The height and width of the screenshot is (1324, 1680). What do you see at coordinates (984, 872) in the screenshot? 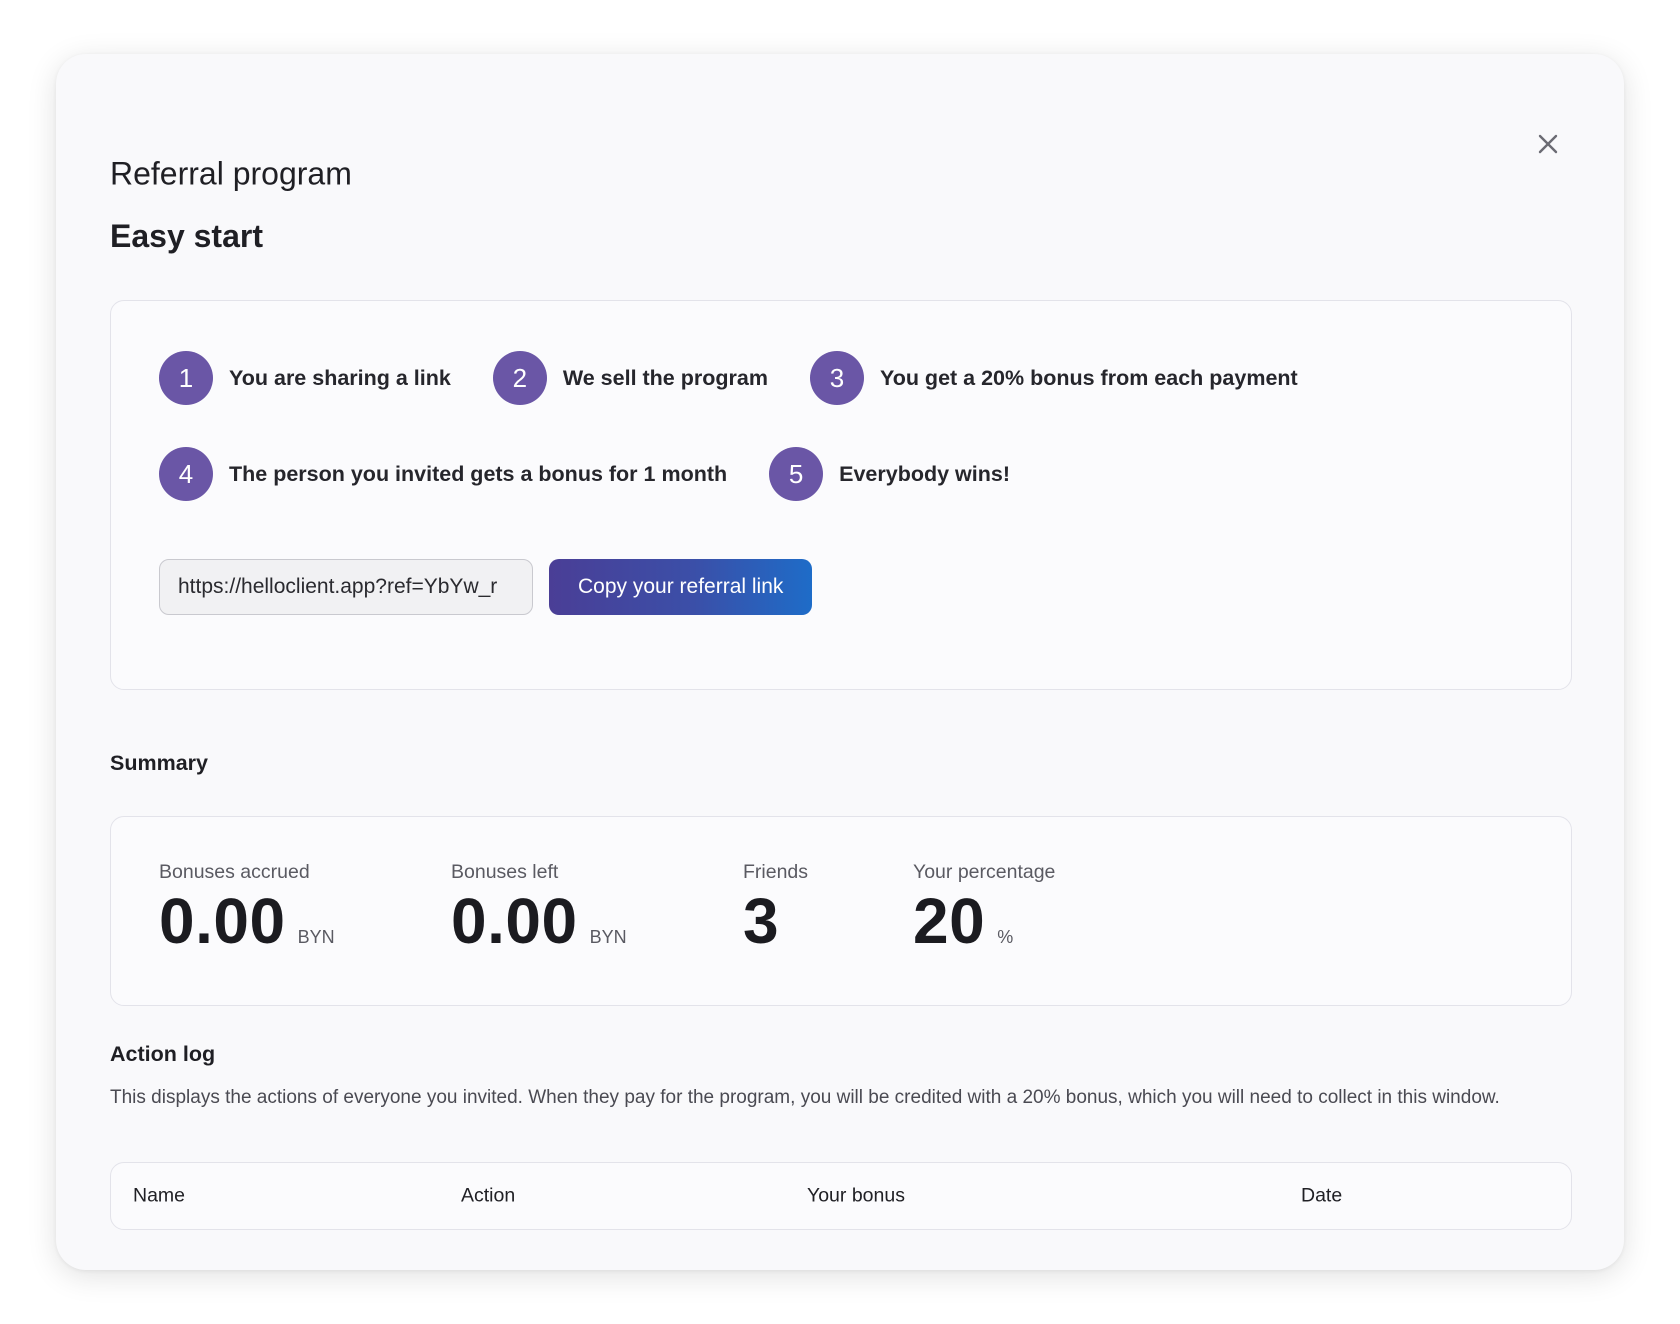
I see `stat-label: Your percentage` at bounding box center [984, 872].